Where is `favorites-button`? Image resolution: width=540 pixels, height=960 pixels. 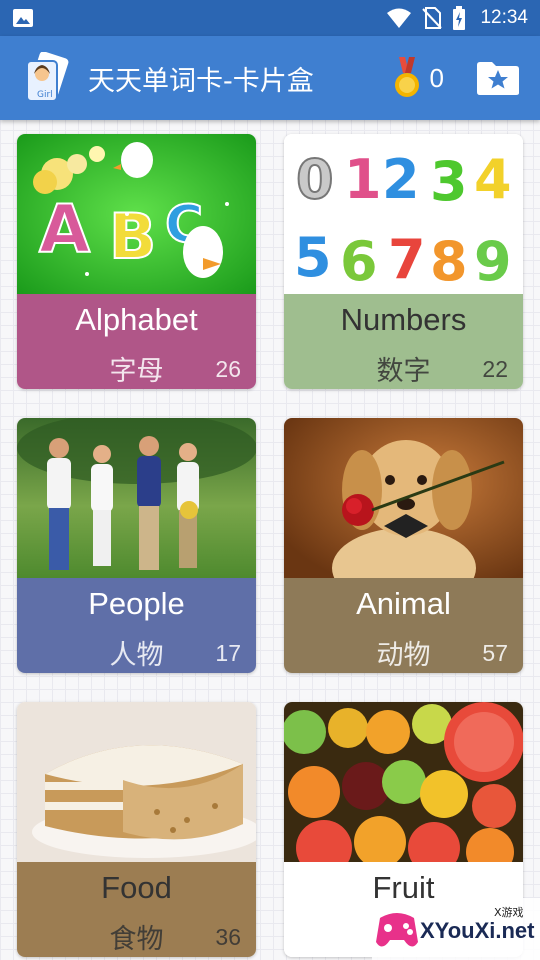
favorites-button is located at coordinates (498, 78).